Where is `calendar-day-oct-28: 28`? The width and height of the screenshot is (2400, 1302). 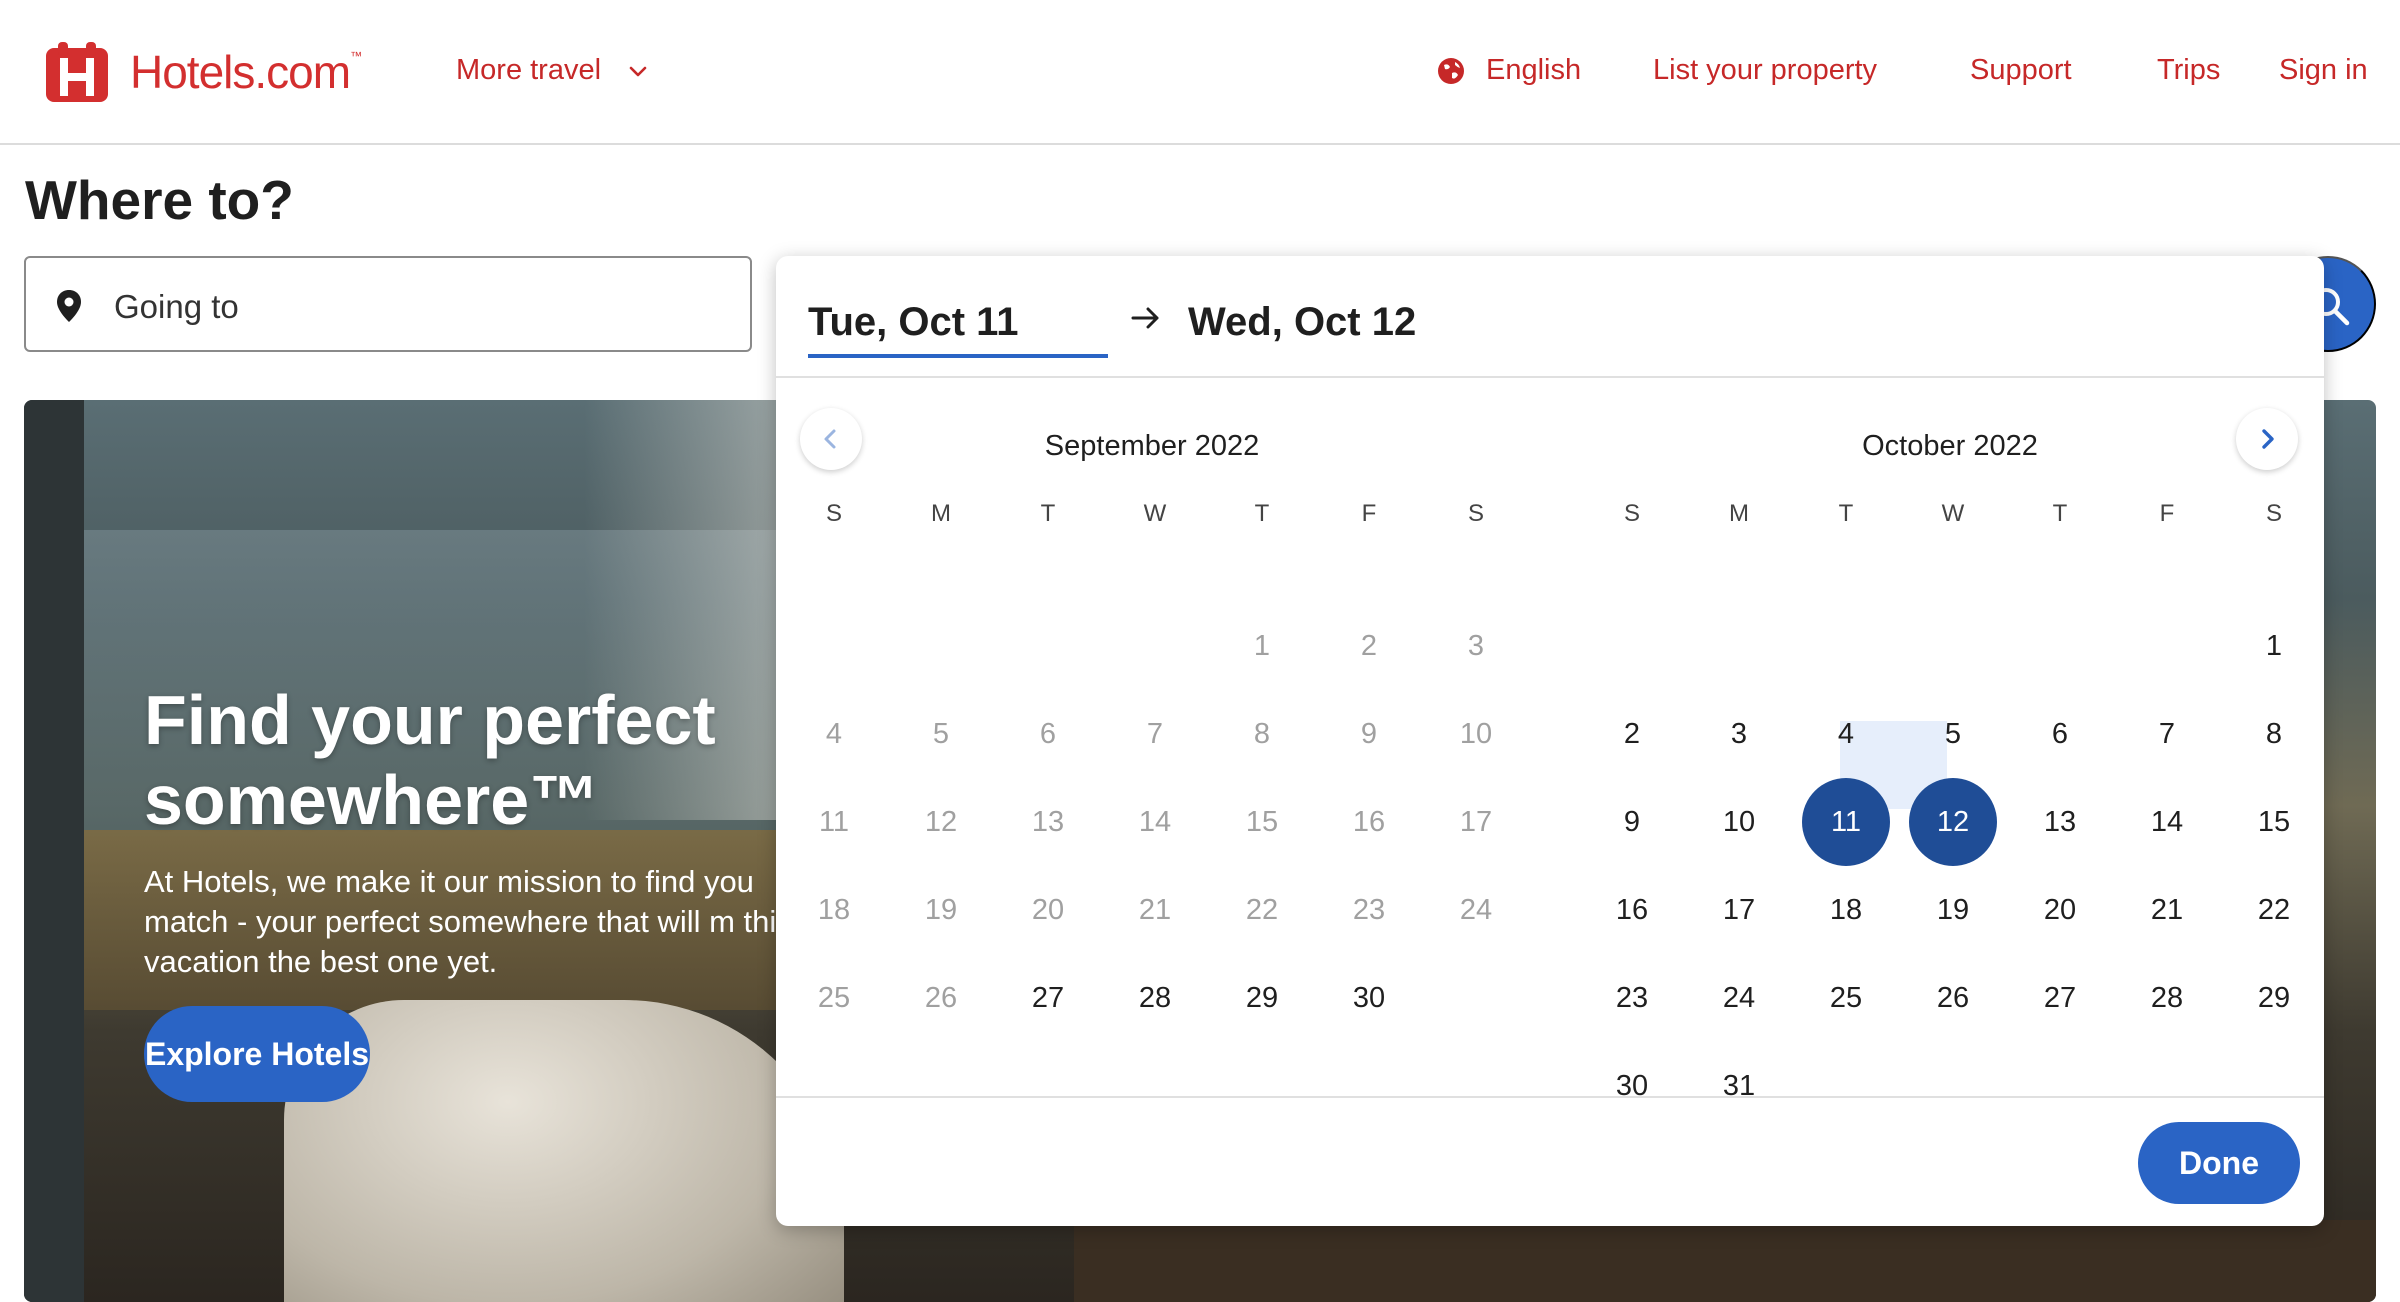
calendar-day-oct-28: 28 is located at coordinates (2167, 998).